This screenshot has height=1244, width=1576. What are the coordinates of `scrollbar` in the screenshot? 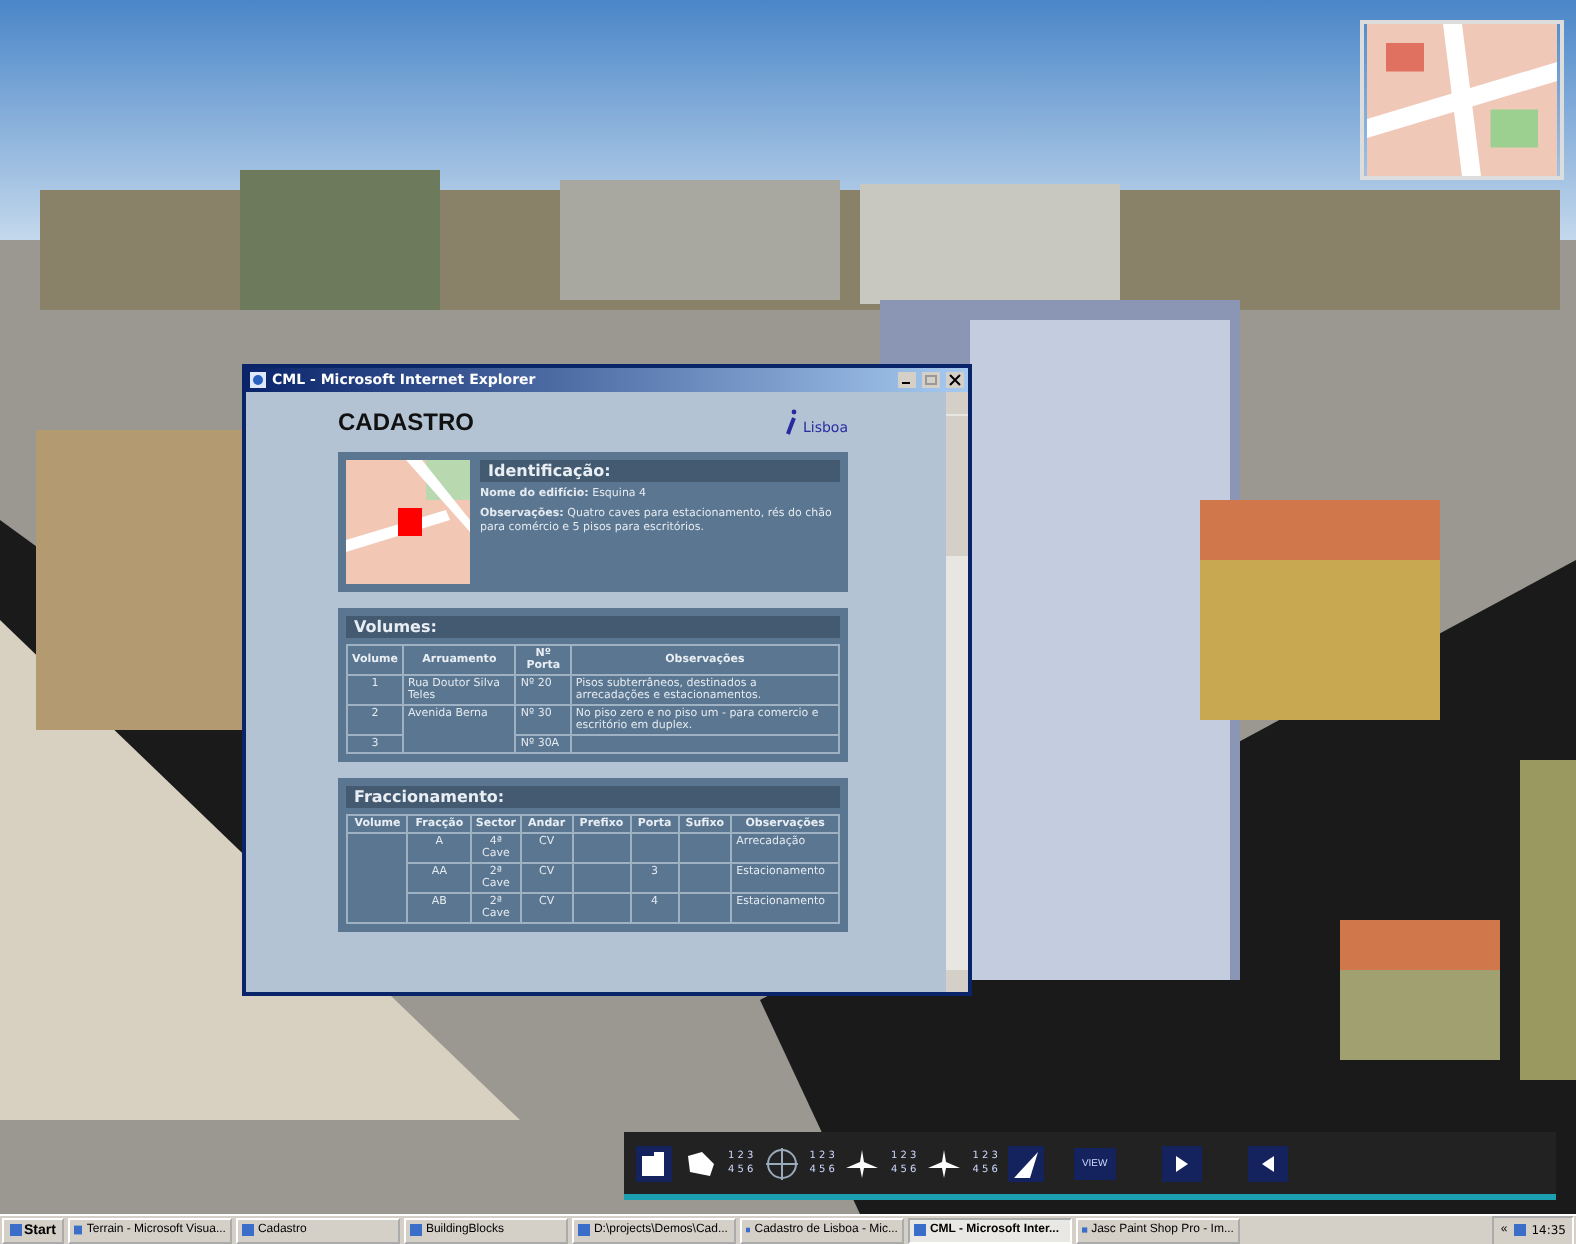 It's located at (957, 692).